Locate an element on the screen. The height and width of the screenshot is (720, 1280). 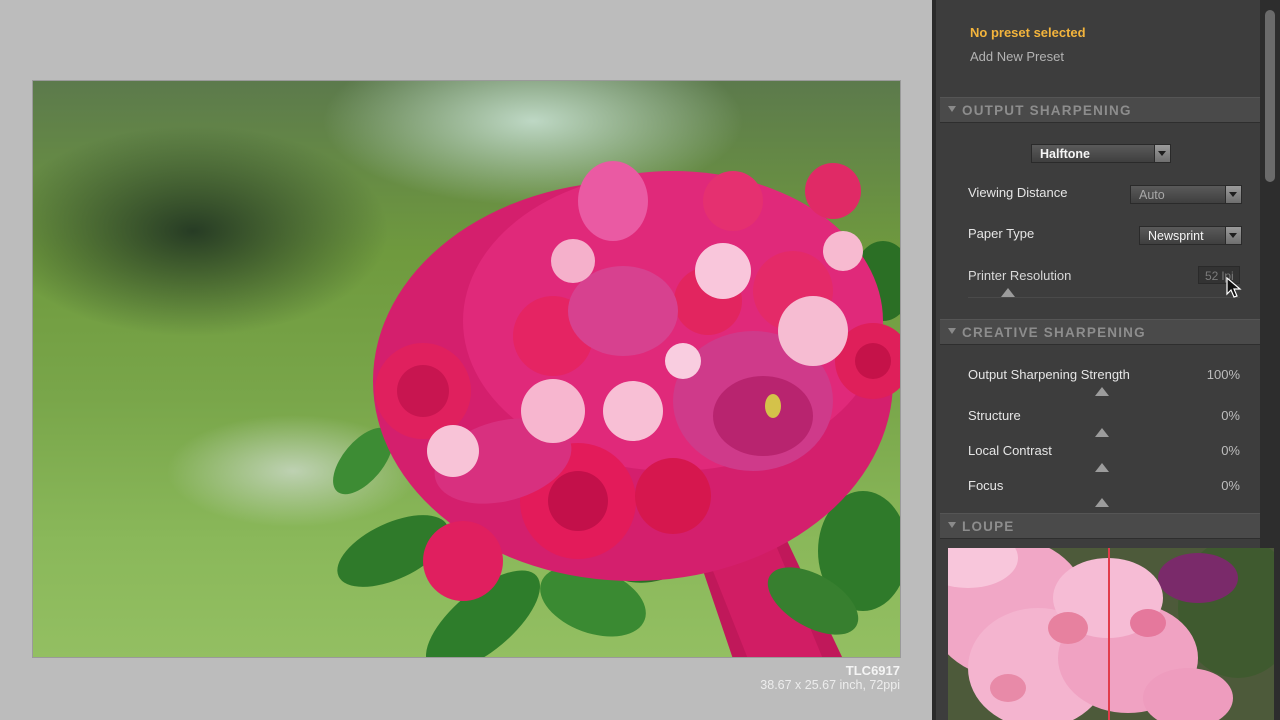
loupe-image is located at coordinates (1111, 634).